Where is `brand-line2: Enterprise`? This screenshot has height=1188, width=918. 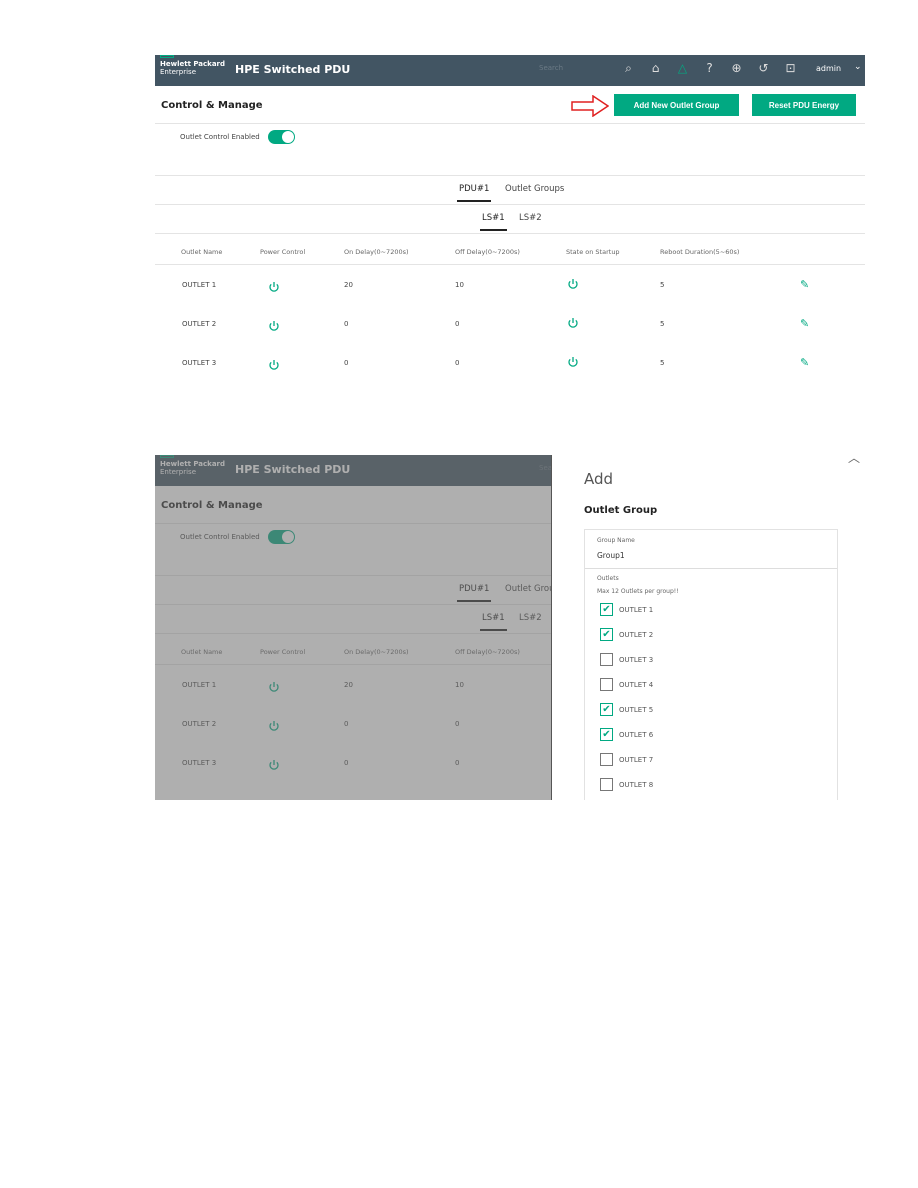
brand-line2: Enterprise is located at coordinates (178, 72).